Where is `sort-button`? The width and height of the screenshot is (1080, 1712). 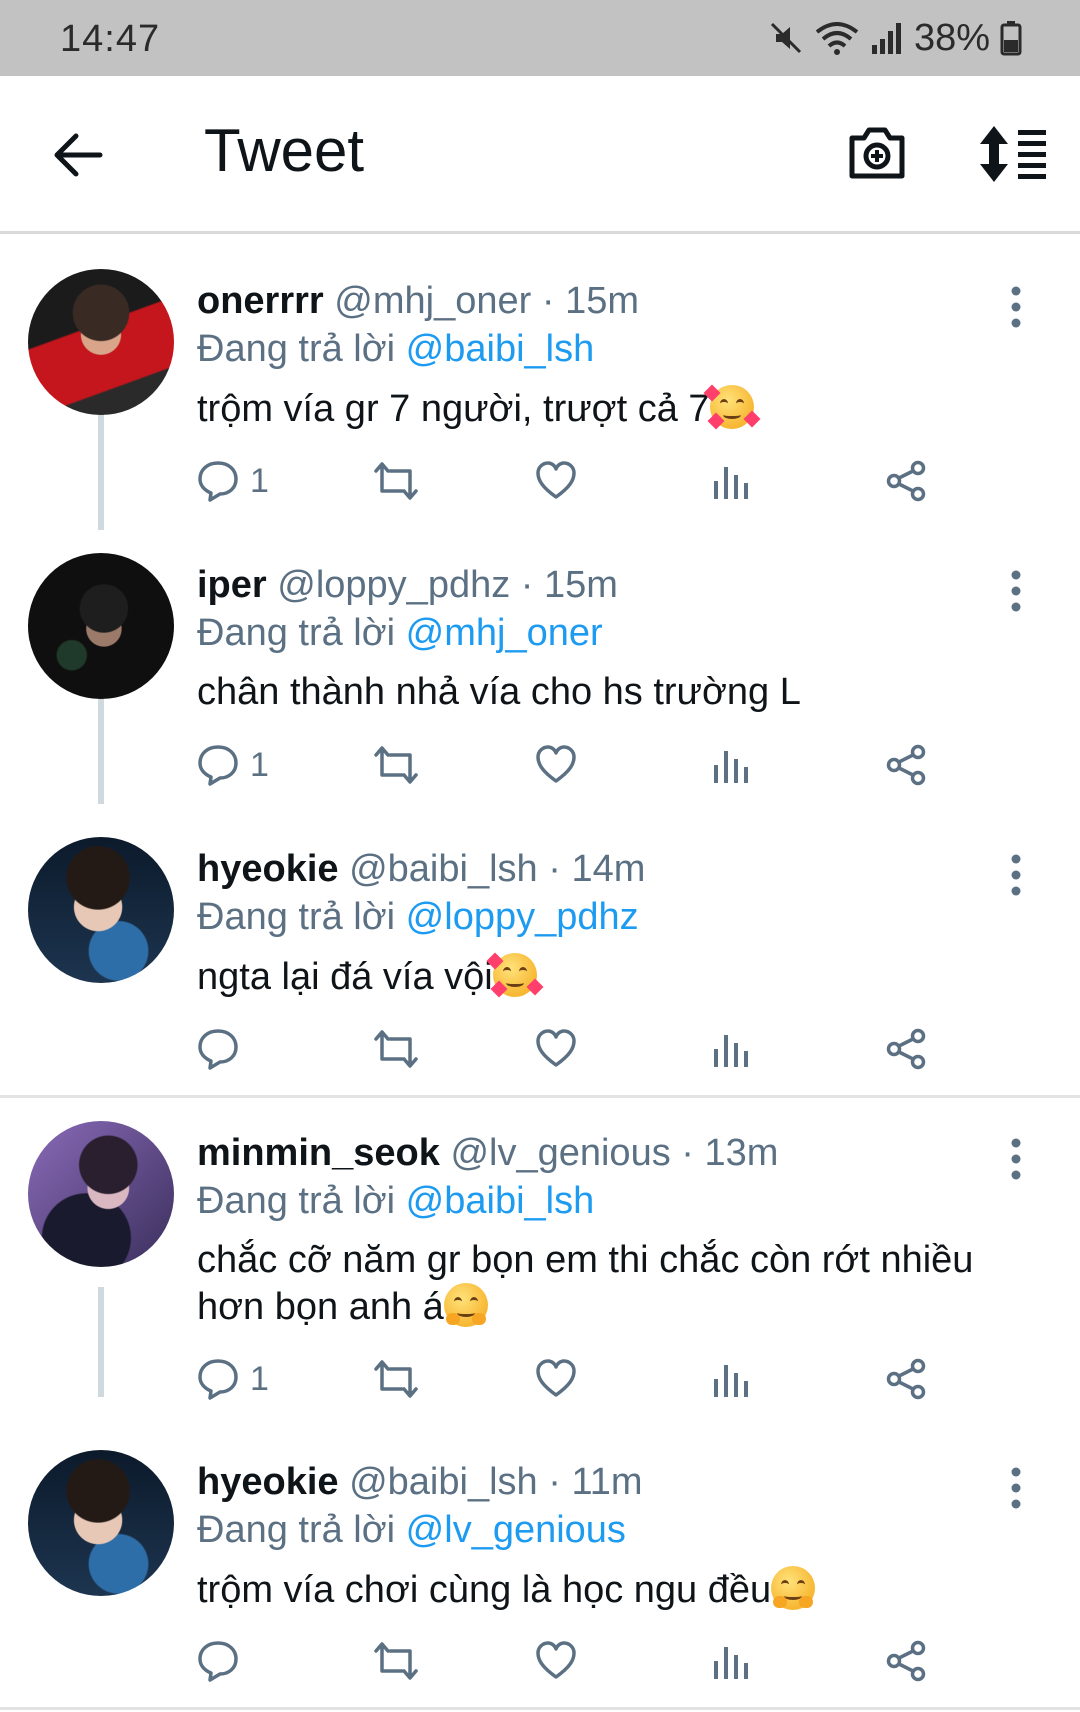 sort-button is located at coordinates (1014, 154).